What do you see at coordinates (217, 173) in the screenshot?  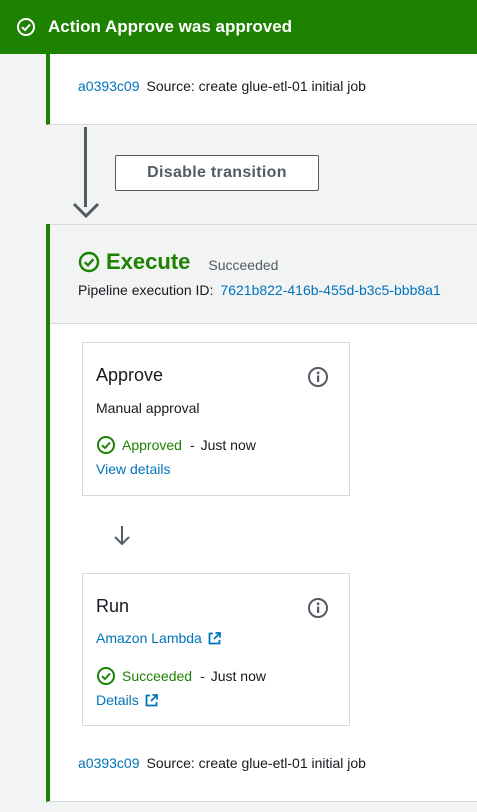 I see `disable-transition-button: Disable transition` at bounding box center [217, 173].